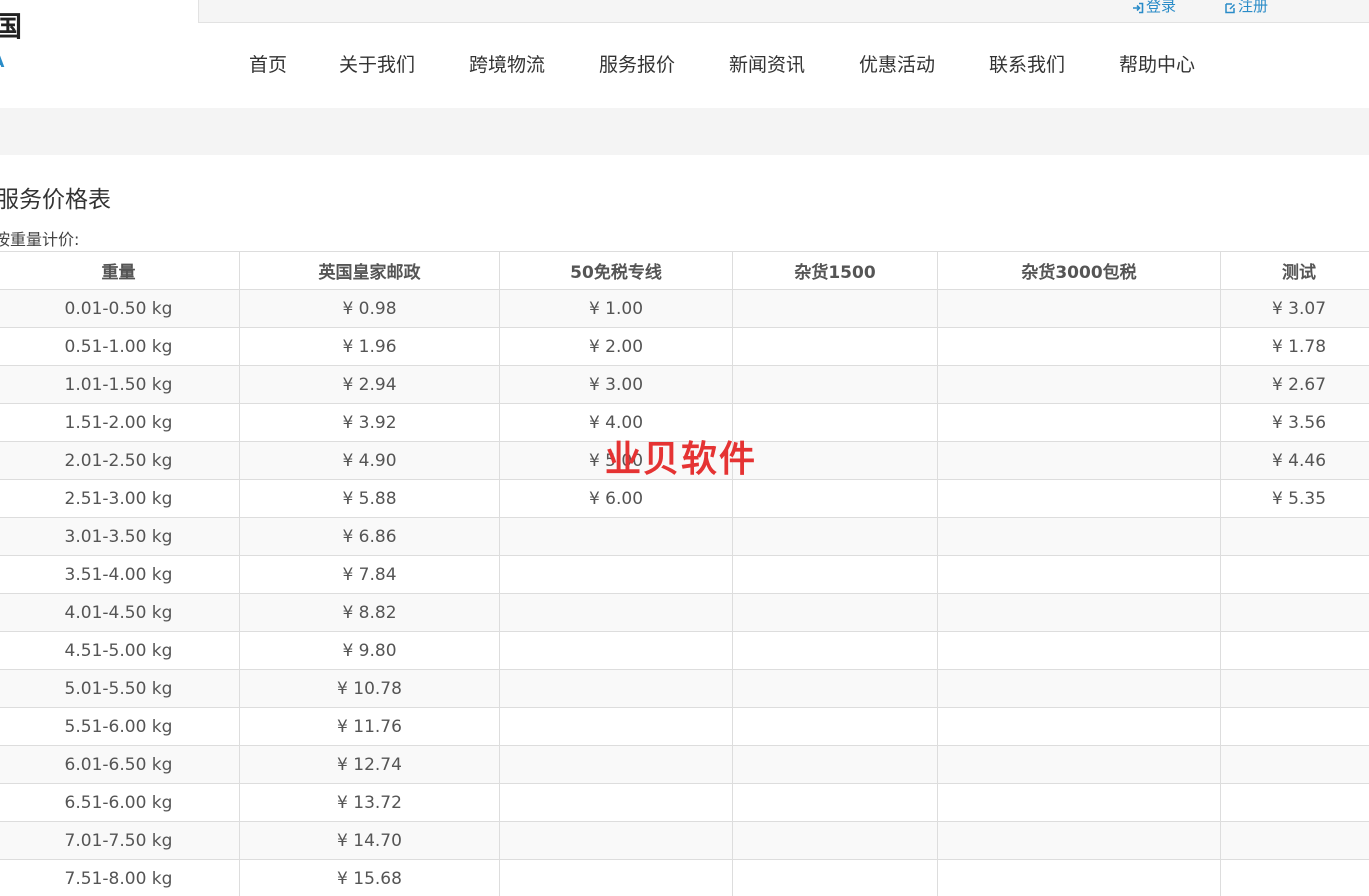 This screenshot has width=1369, height=896. I want to click on page-title: 服务价格表, so click(55, 200).